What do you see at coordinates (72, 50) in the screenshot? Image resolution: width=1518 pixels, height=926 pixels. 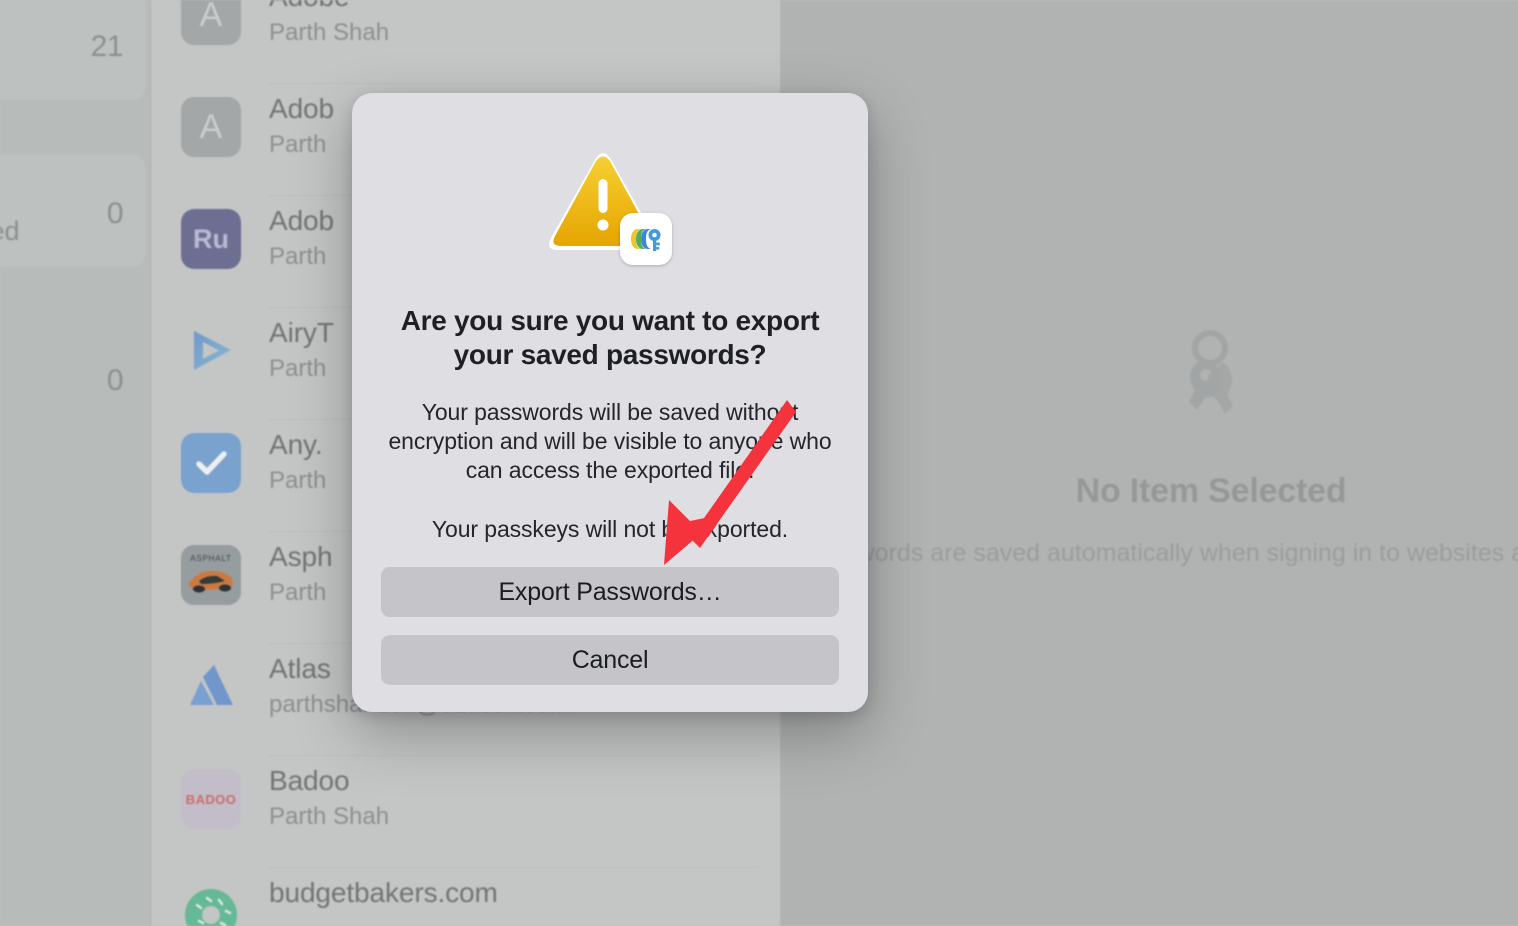 I see `sidebar-item-0: 21 …Fi` at bounding box center [72, 50].